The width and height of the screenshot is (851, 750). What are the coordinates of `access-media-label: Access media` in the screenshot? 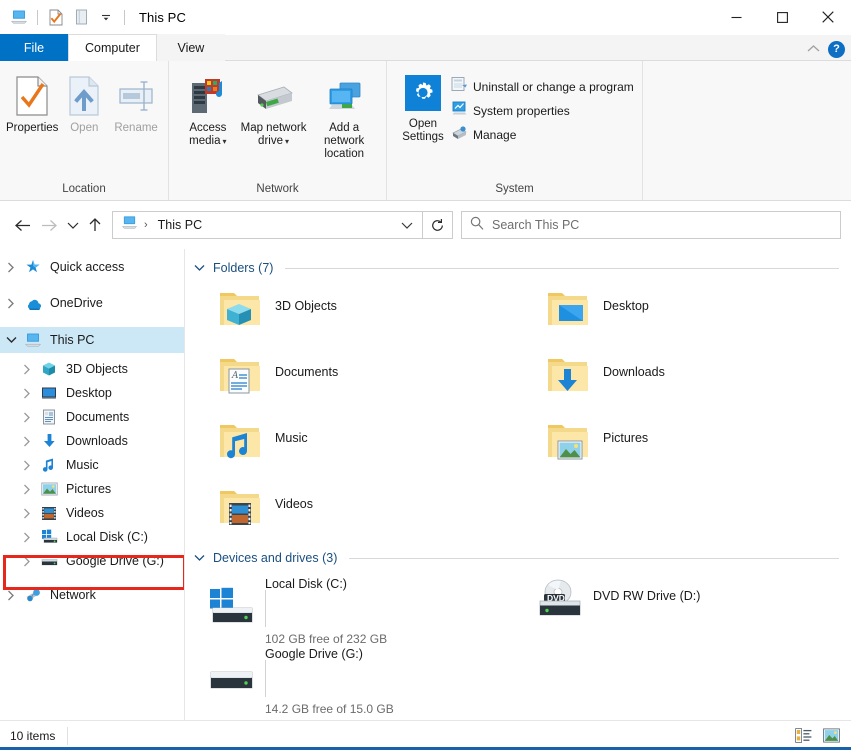 It's located at (208, 134).